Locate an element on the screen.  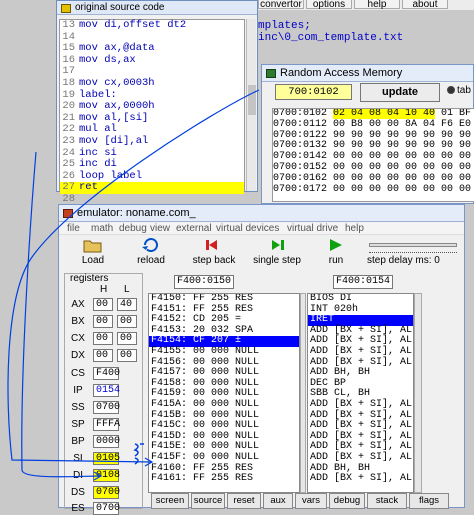
emulator-titlebar: emulator: noname.com_ is located at coordinates (261, 213).